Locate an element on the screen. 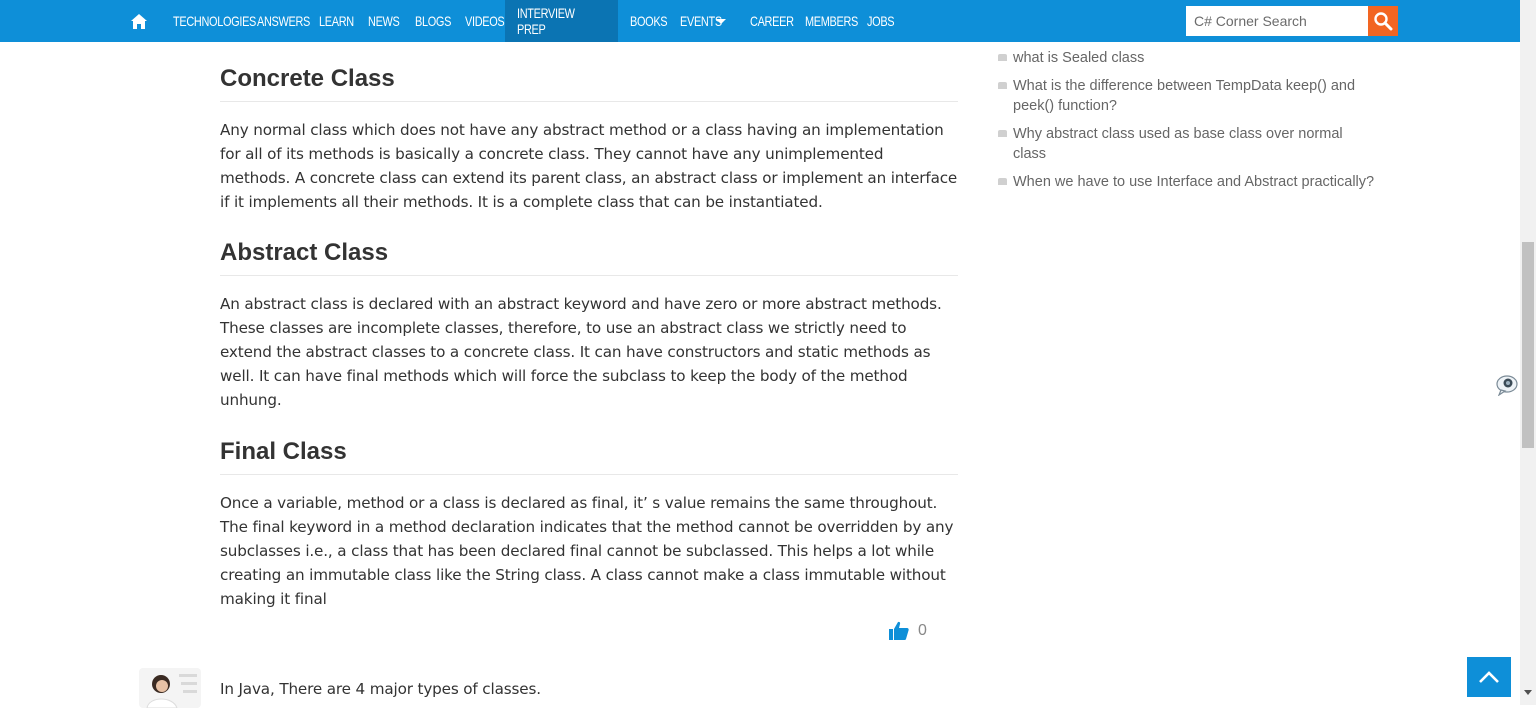  search-icon is located at coordinates (1383, 21).